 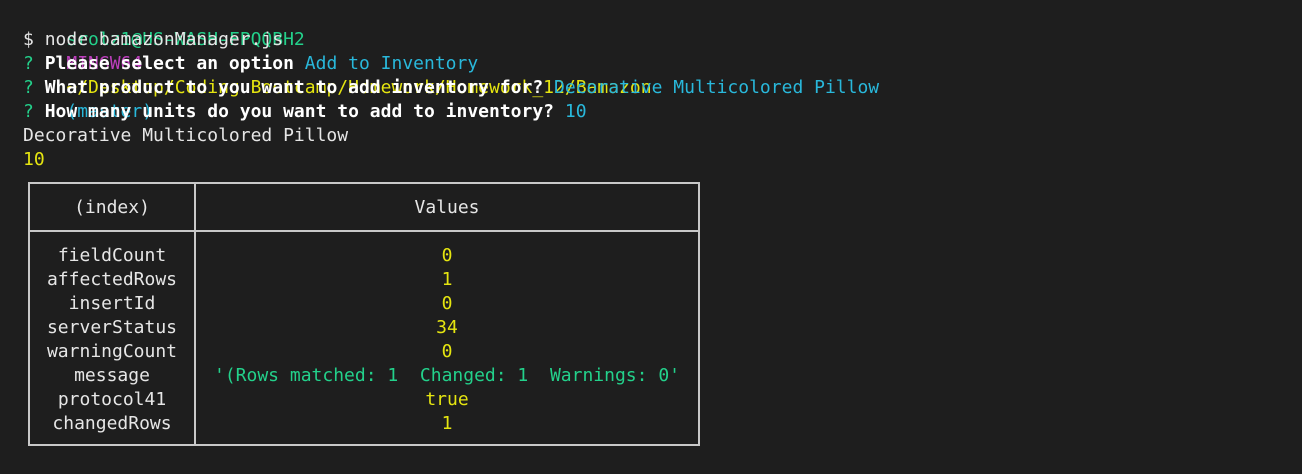 What do you see at coordinates (364, 256) in the screenshot?
I see `table-row: fieldCount 0` at bounding box center [364, 256].